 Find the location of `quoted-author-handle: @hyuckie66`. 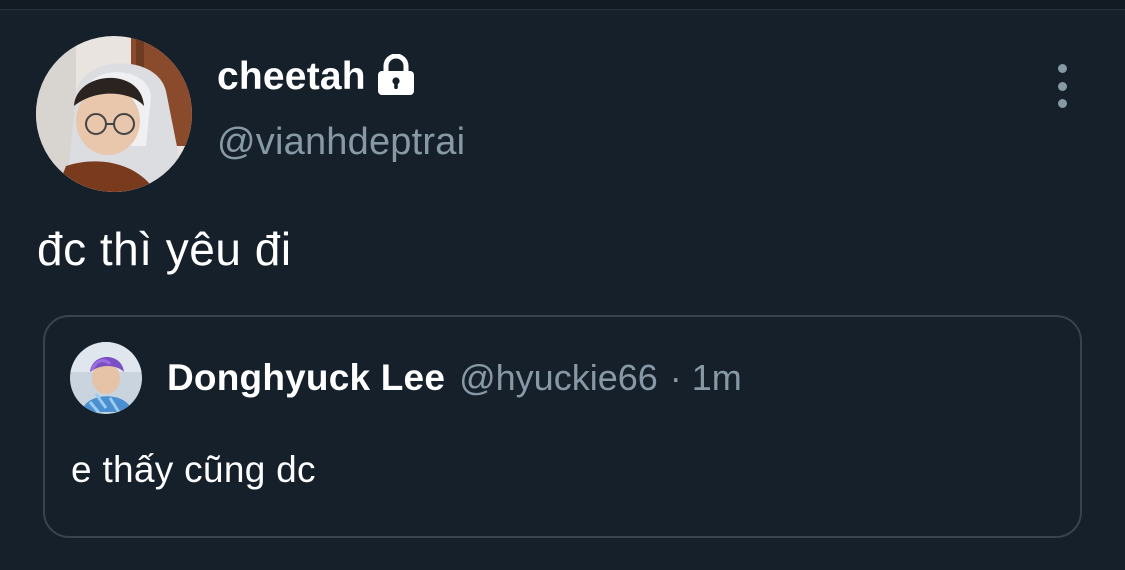

quoted-author-handle: @hyuckie66 is located at coordinates (558, 378).